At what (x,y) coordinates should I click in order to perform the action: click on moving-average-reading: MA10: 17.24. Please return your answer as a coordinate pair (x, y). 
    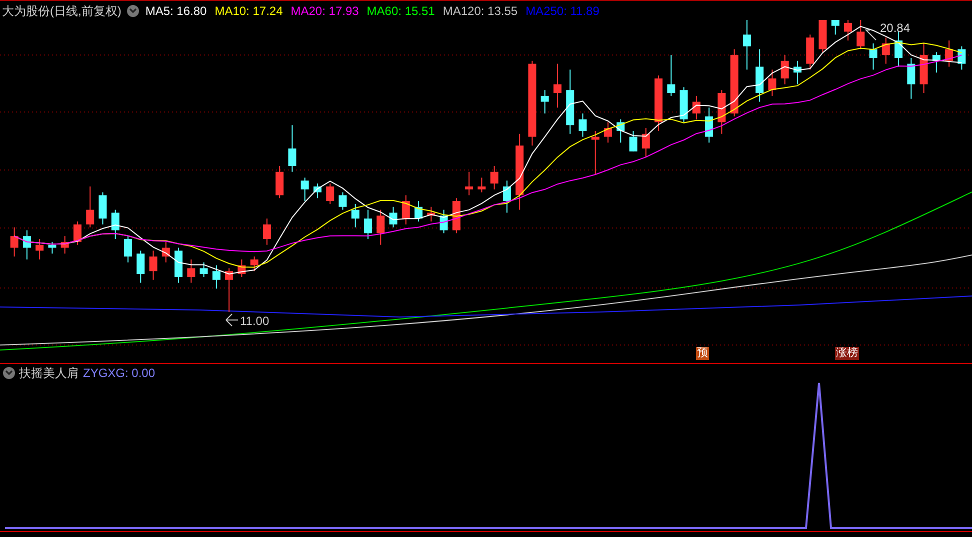
    Looking at the image, I should click on (248, 11).